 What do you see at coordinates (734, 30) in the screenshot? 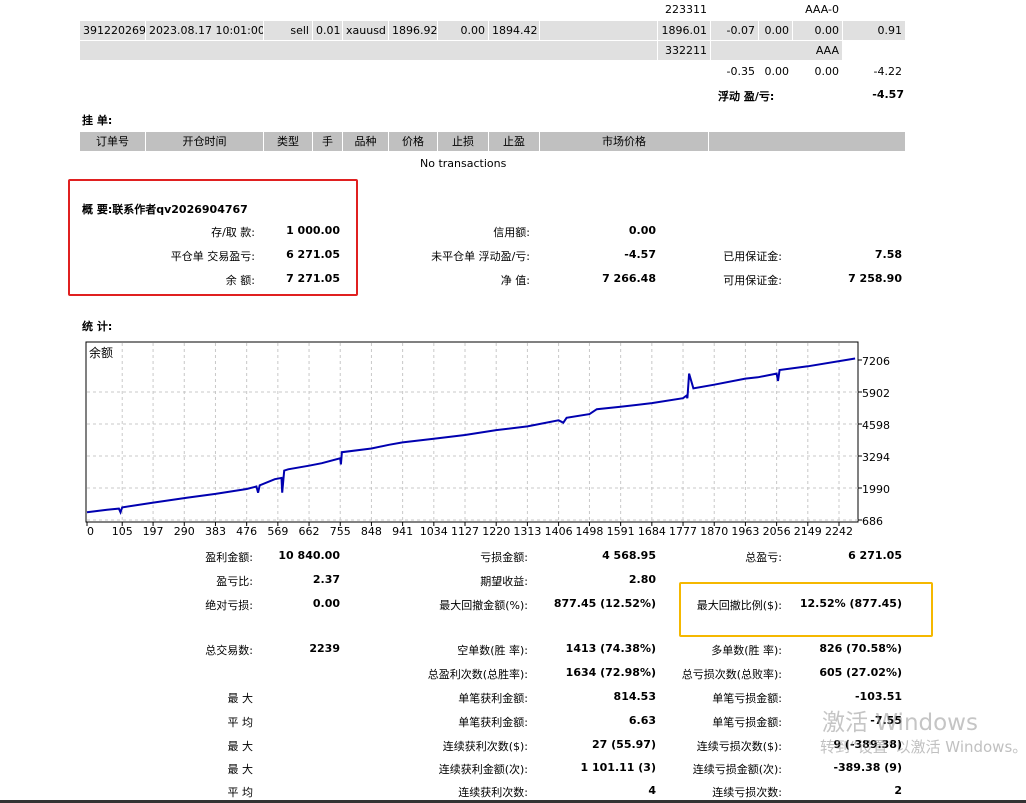
I see `position-cell: -0.07` at bounding box center [734, 30].